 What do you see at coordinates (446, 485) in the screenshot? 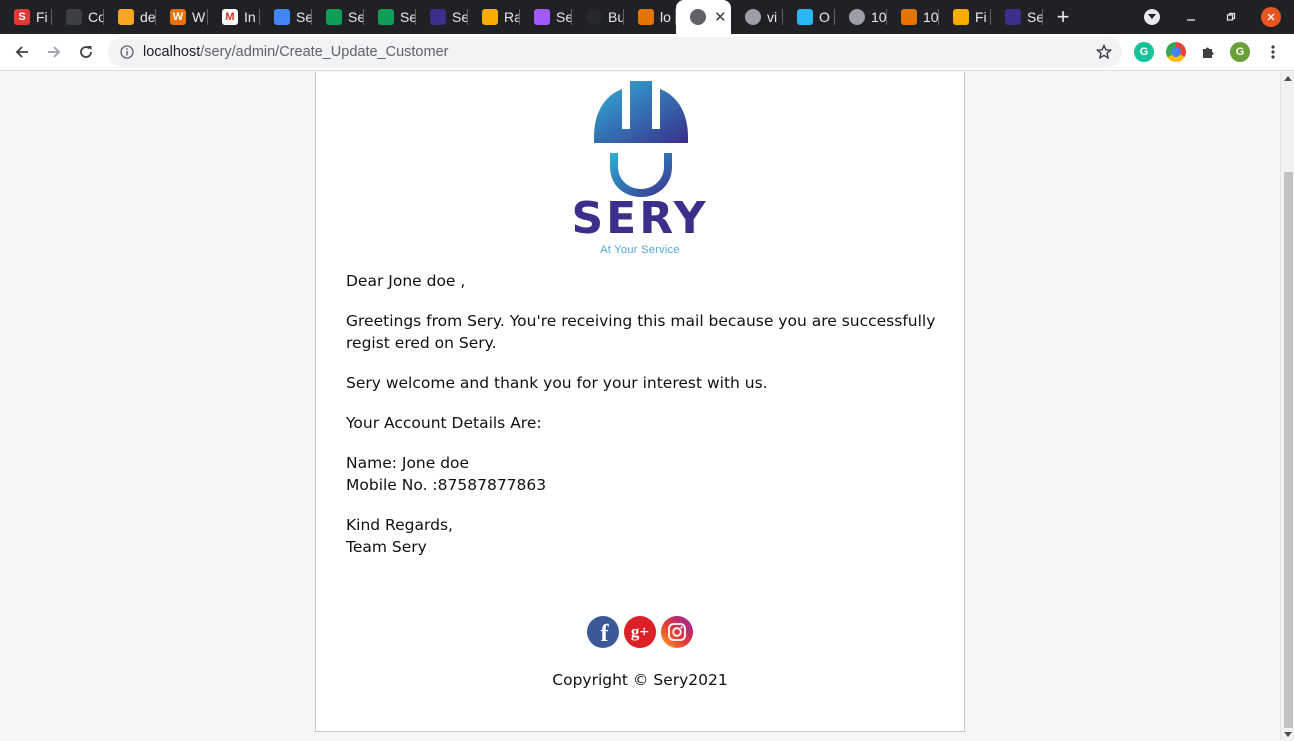
I see `customer-mobile: Mobile No. :87587877863` at bounding box center [446, 485].